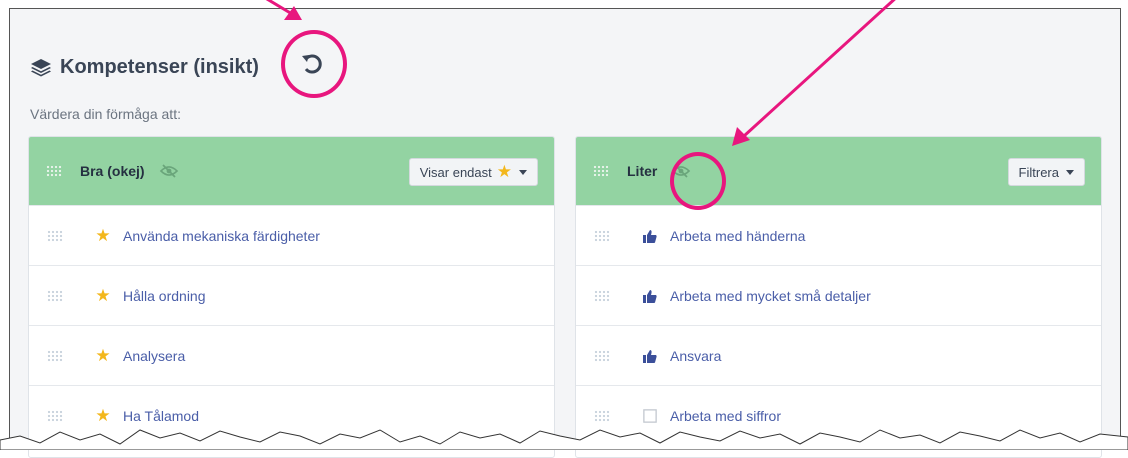 The width and height of the screenshot is (1128, 458). I want to click on list-item-label: Hålla ordning, so click(164, 296).